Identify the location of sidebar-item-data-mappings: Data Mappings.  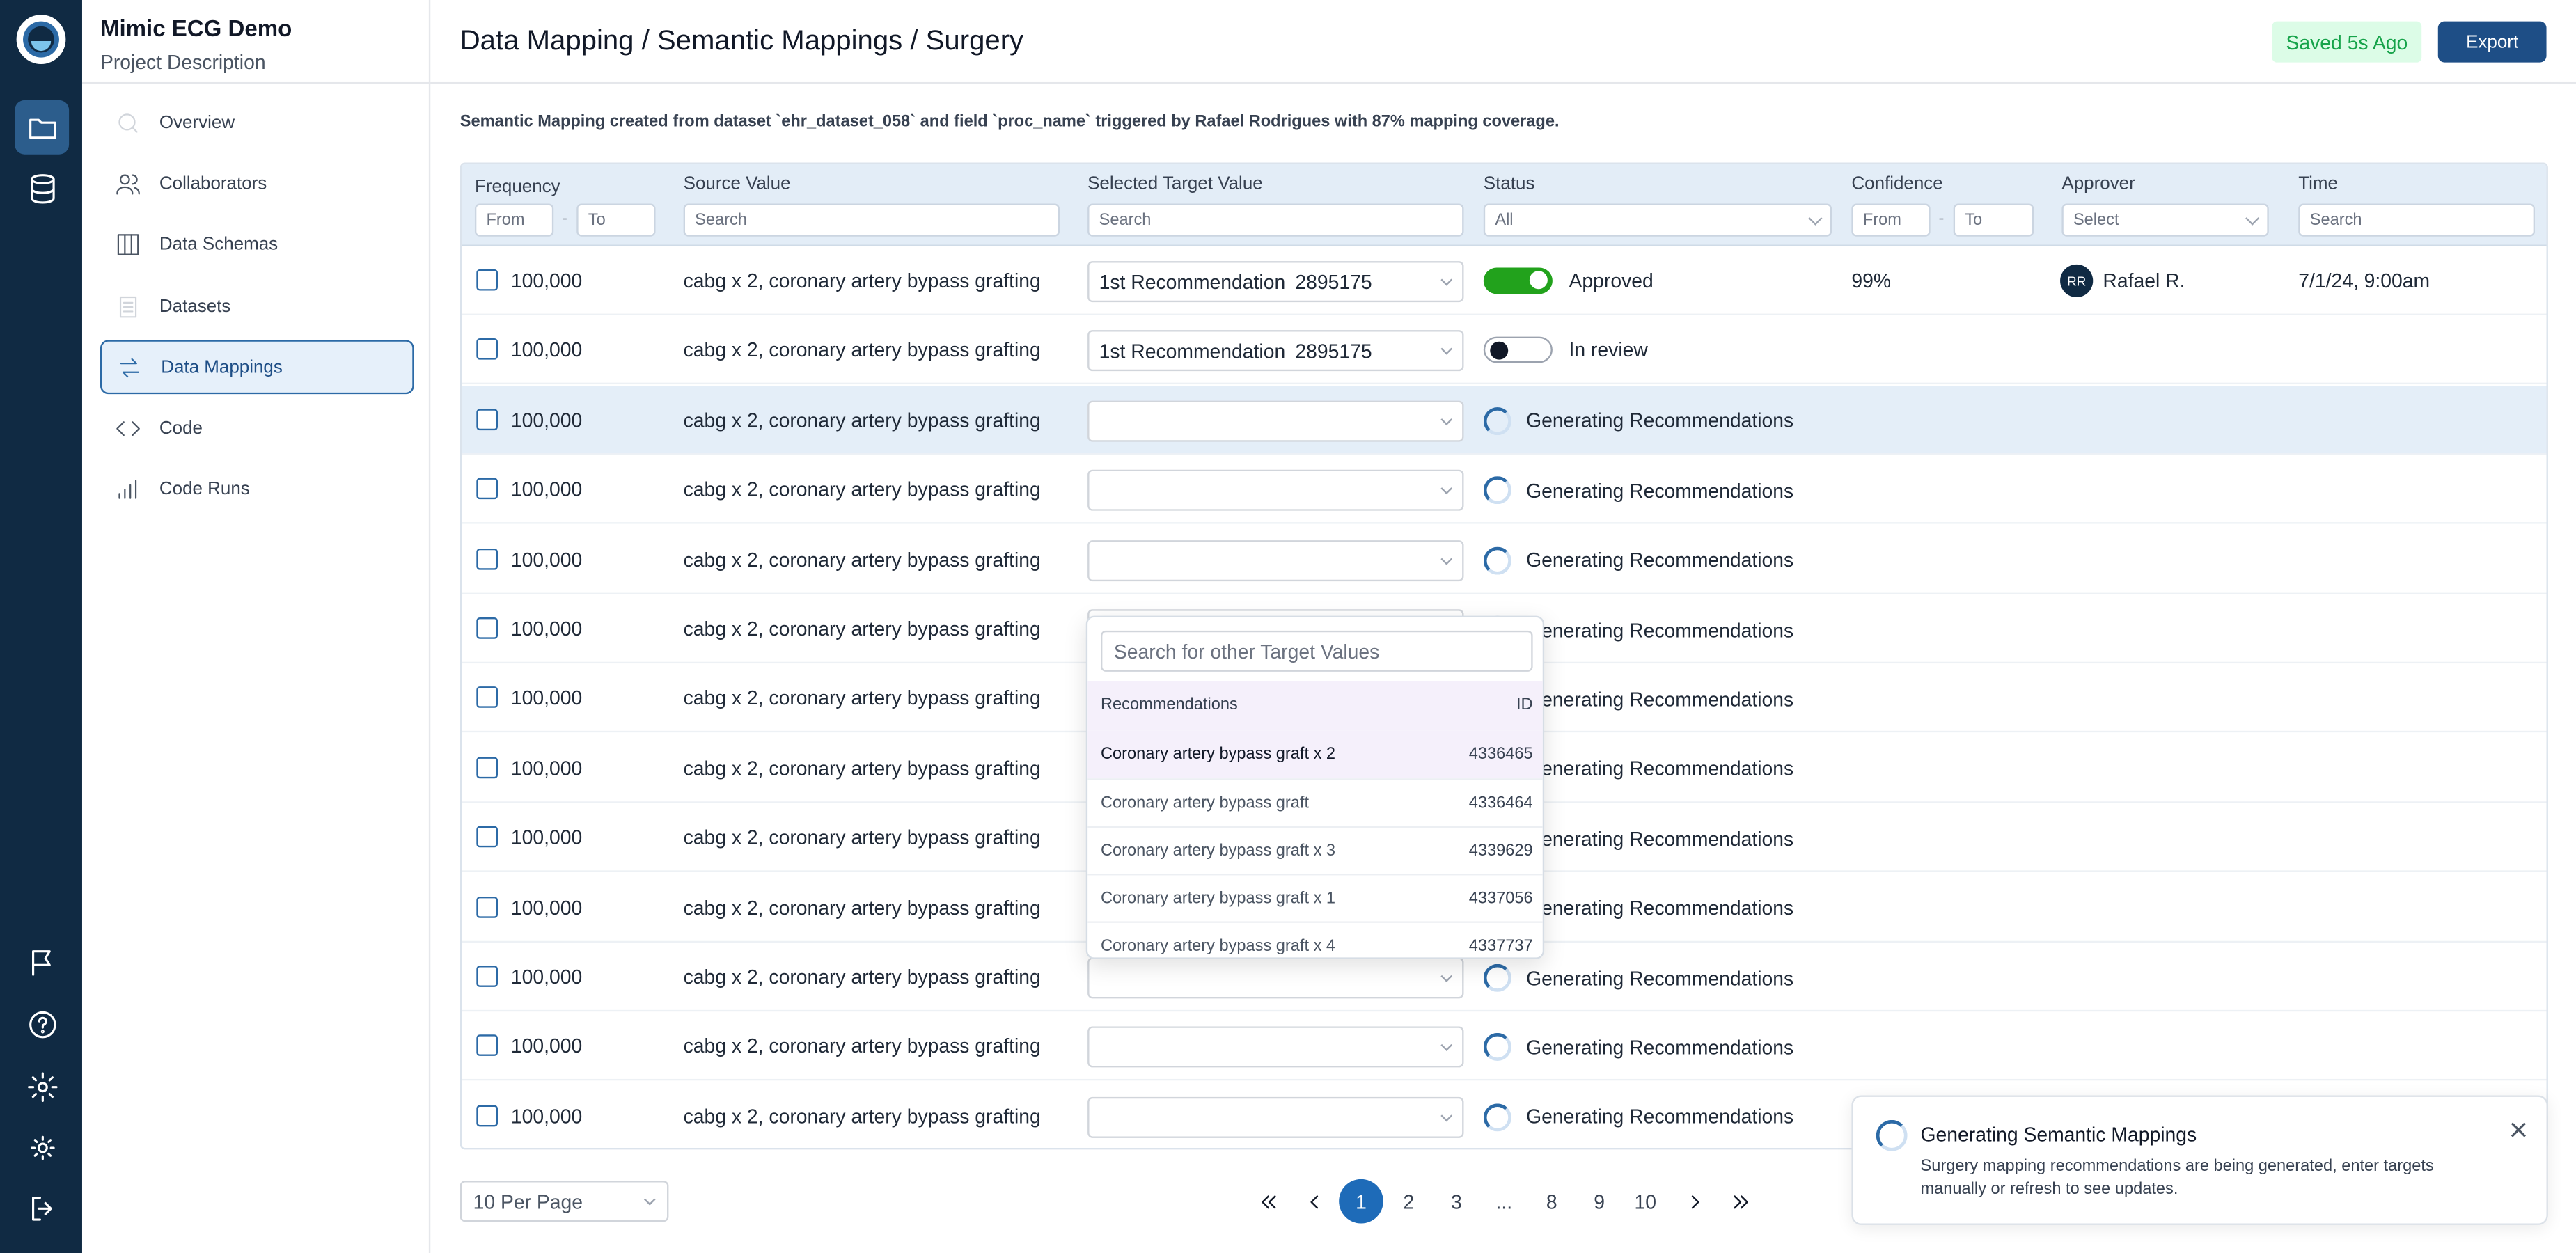
(257, 368).